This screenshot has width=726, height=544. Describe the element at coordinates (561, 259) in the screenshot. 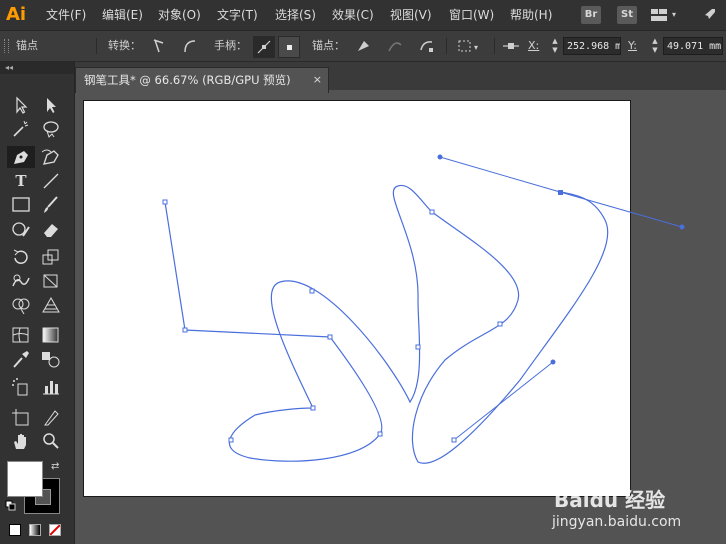

I see `handle-points` at that location.